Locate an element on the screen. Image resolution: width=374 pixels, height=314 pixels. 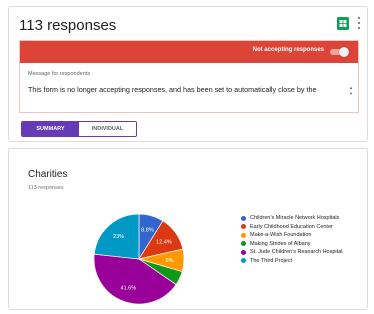
pie-chart: 8.8%12.4% 8% 41.6% 23% is located at coordinates (139, 259).